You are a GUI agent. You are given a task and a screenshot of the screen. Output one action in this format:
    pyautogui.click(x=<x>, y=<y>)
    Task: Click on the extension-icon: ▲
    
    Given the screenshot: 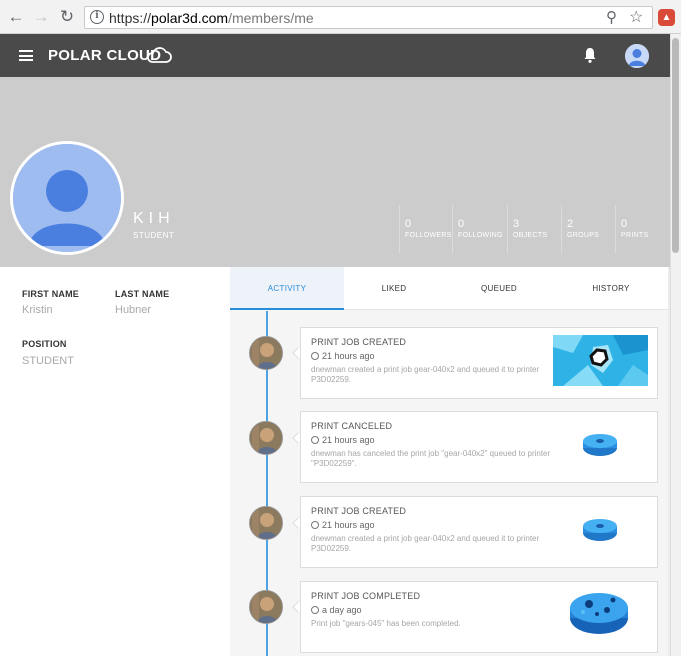 What is the action you would take?
    pyautogui.click(x=666, y=17)
    